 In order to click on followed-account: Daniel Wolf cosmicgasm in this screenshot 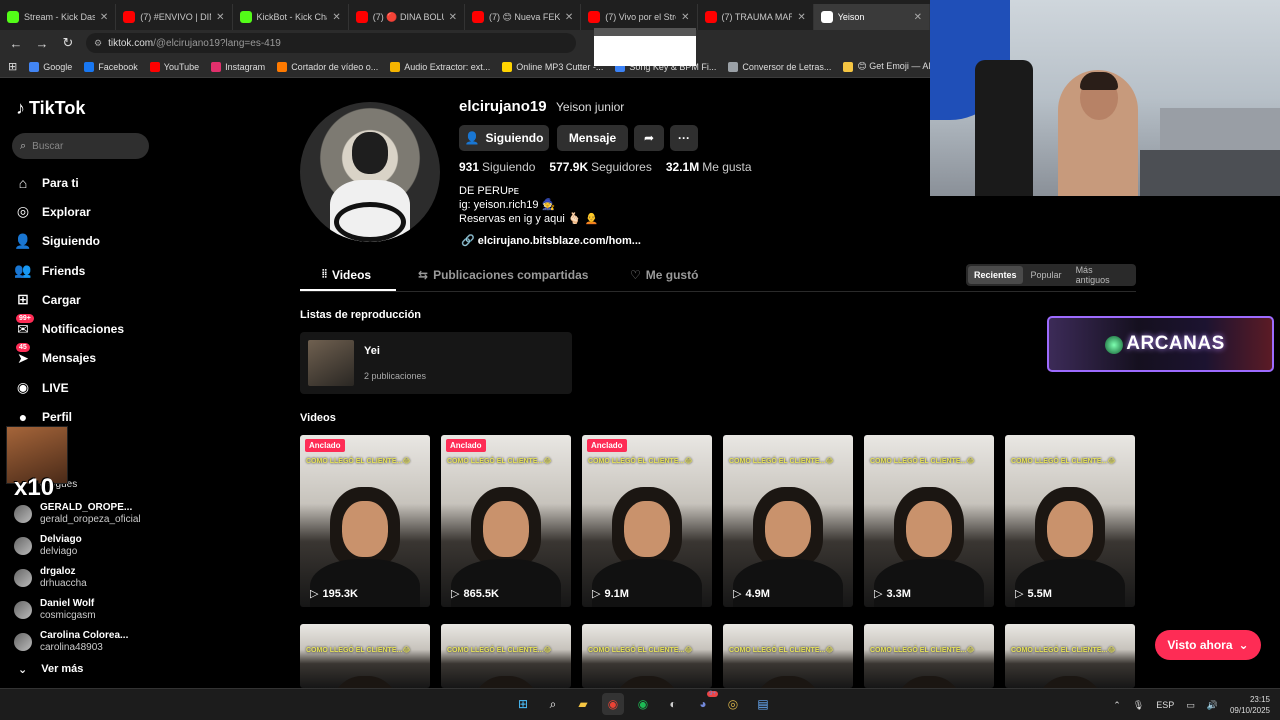, I will do `click(89, 610)`.